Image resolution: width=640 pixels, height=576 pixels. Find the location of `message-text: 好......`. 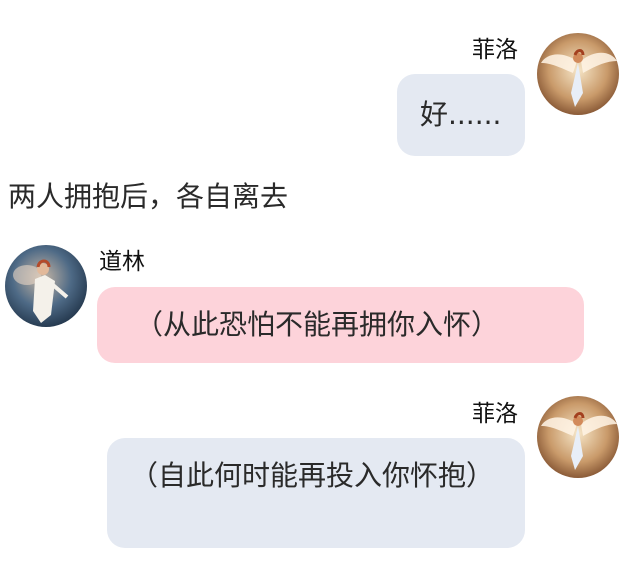

message-text: 好...... is located at coordinates (461, 114).